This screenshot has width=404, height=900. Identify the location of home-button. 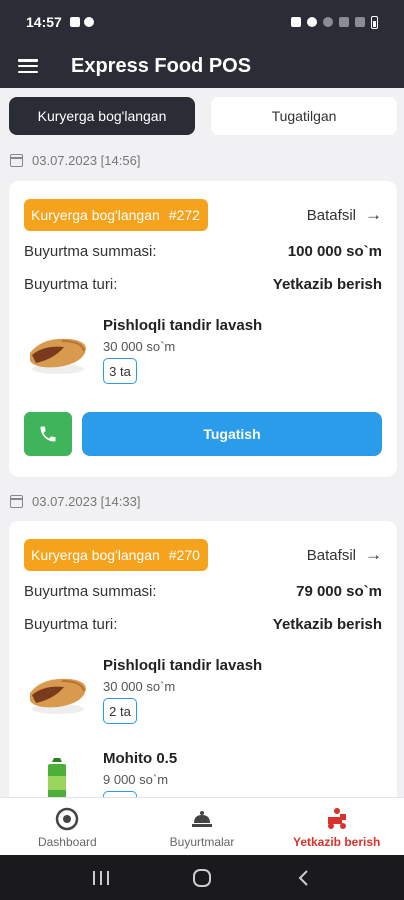
(202, 878).